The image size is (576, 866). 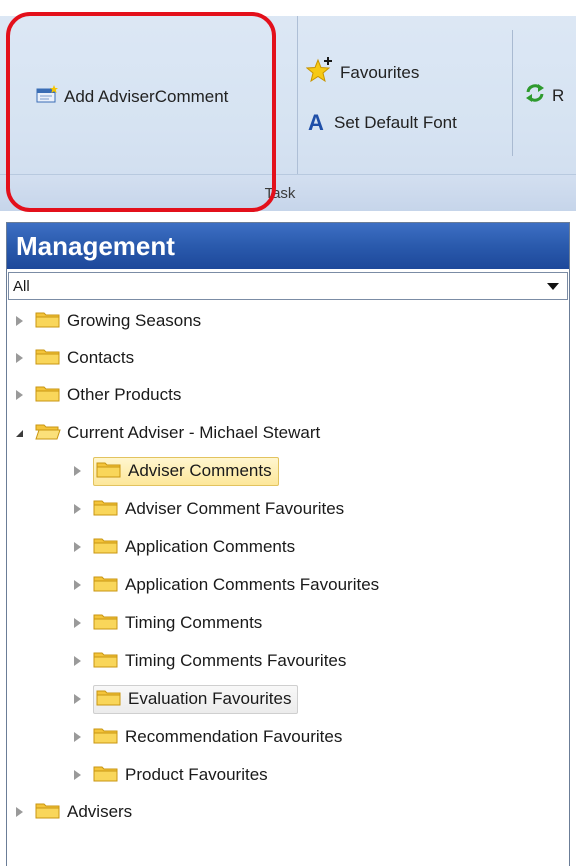 I want to click on tree-node-recommendation-favourites: Recommendation Favourites, so click(x=206, y=737).